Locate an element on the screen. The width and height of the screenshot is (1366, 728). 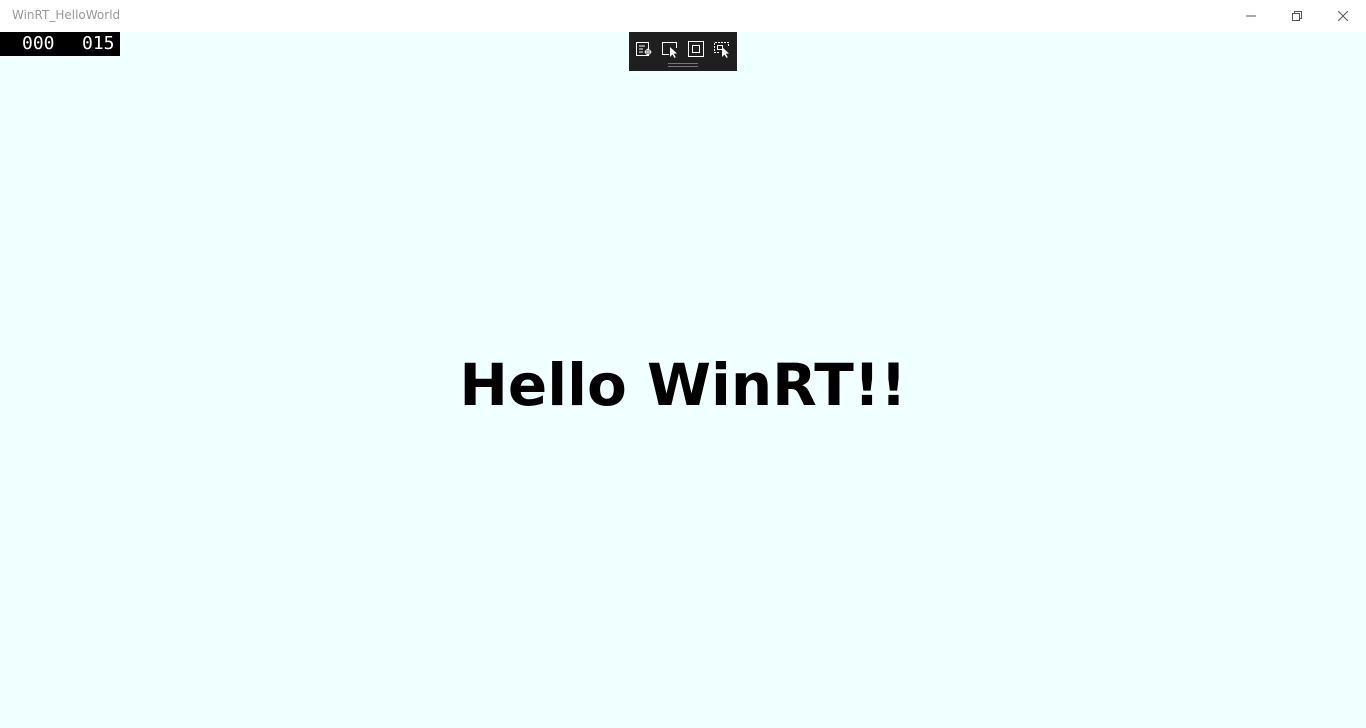
track-focused-element-icon is located at coordinates (722, 49).